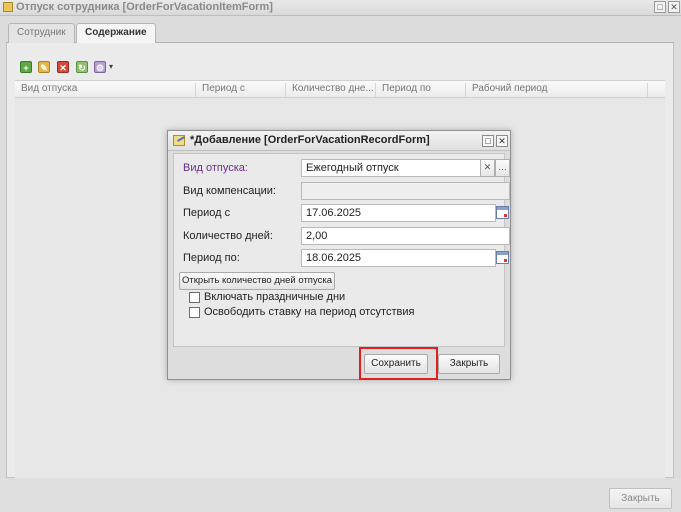 This screenshot has width=681, height=512. Describe the element at coordinates (340, 33) in the screenshot. I see `tabstrip: Сотрудник Содержание` at that location.